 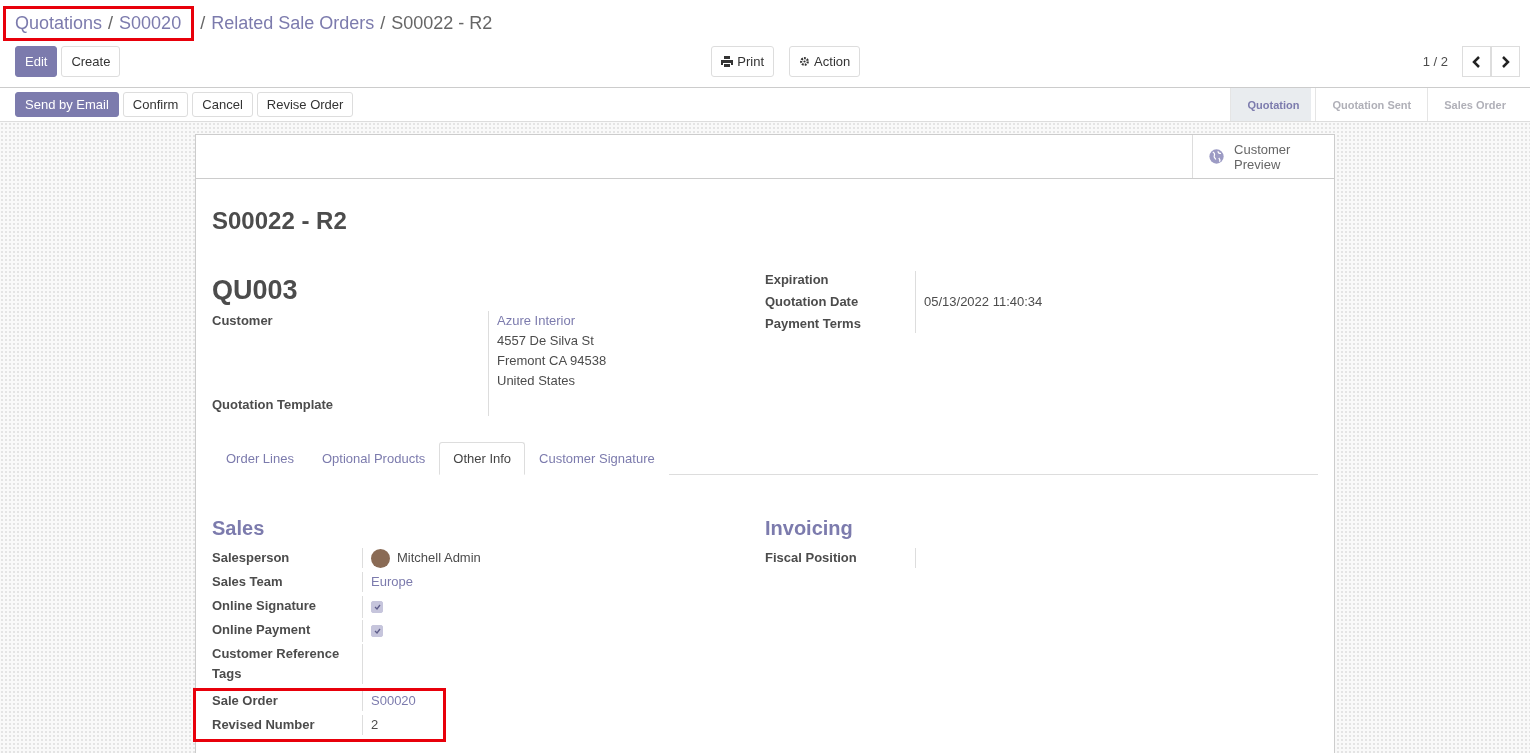 What do you see at coordinates (239, 528) in the screenshot?
I see `section-title: Sales` at bounding box center [239, 528].